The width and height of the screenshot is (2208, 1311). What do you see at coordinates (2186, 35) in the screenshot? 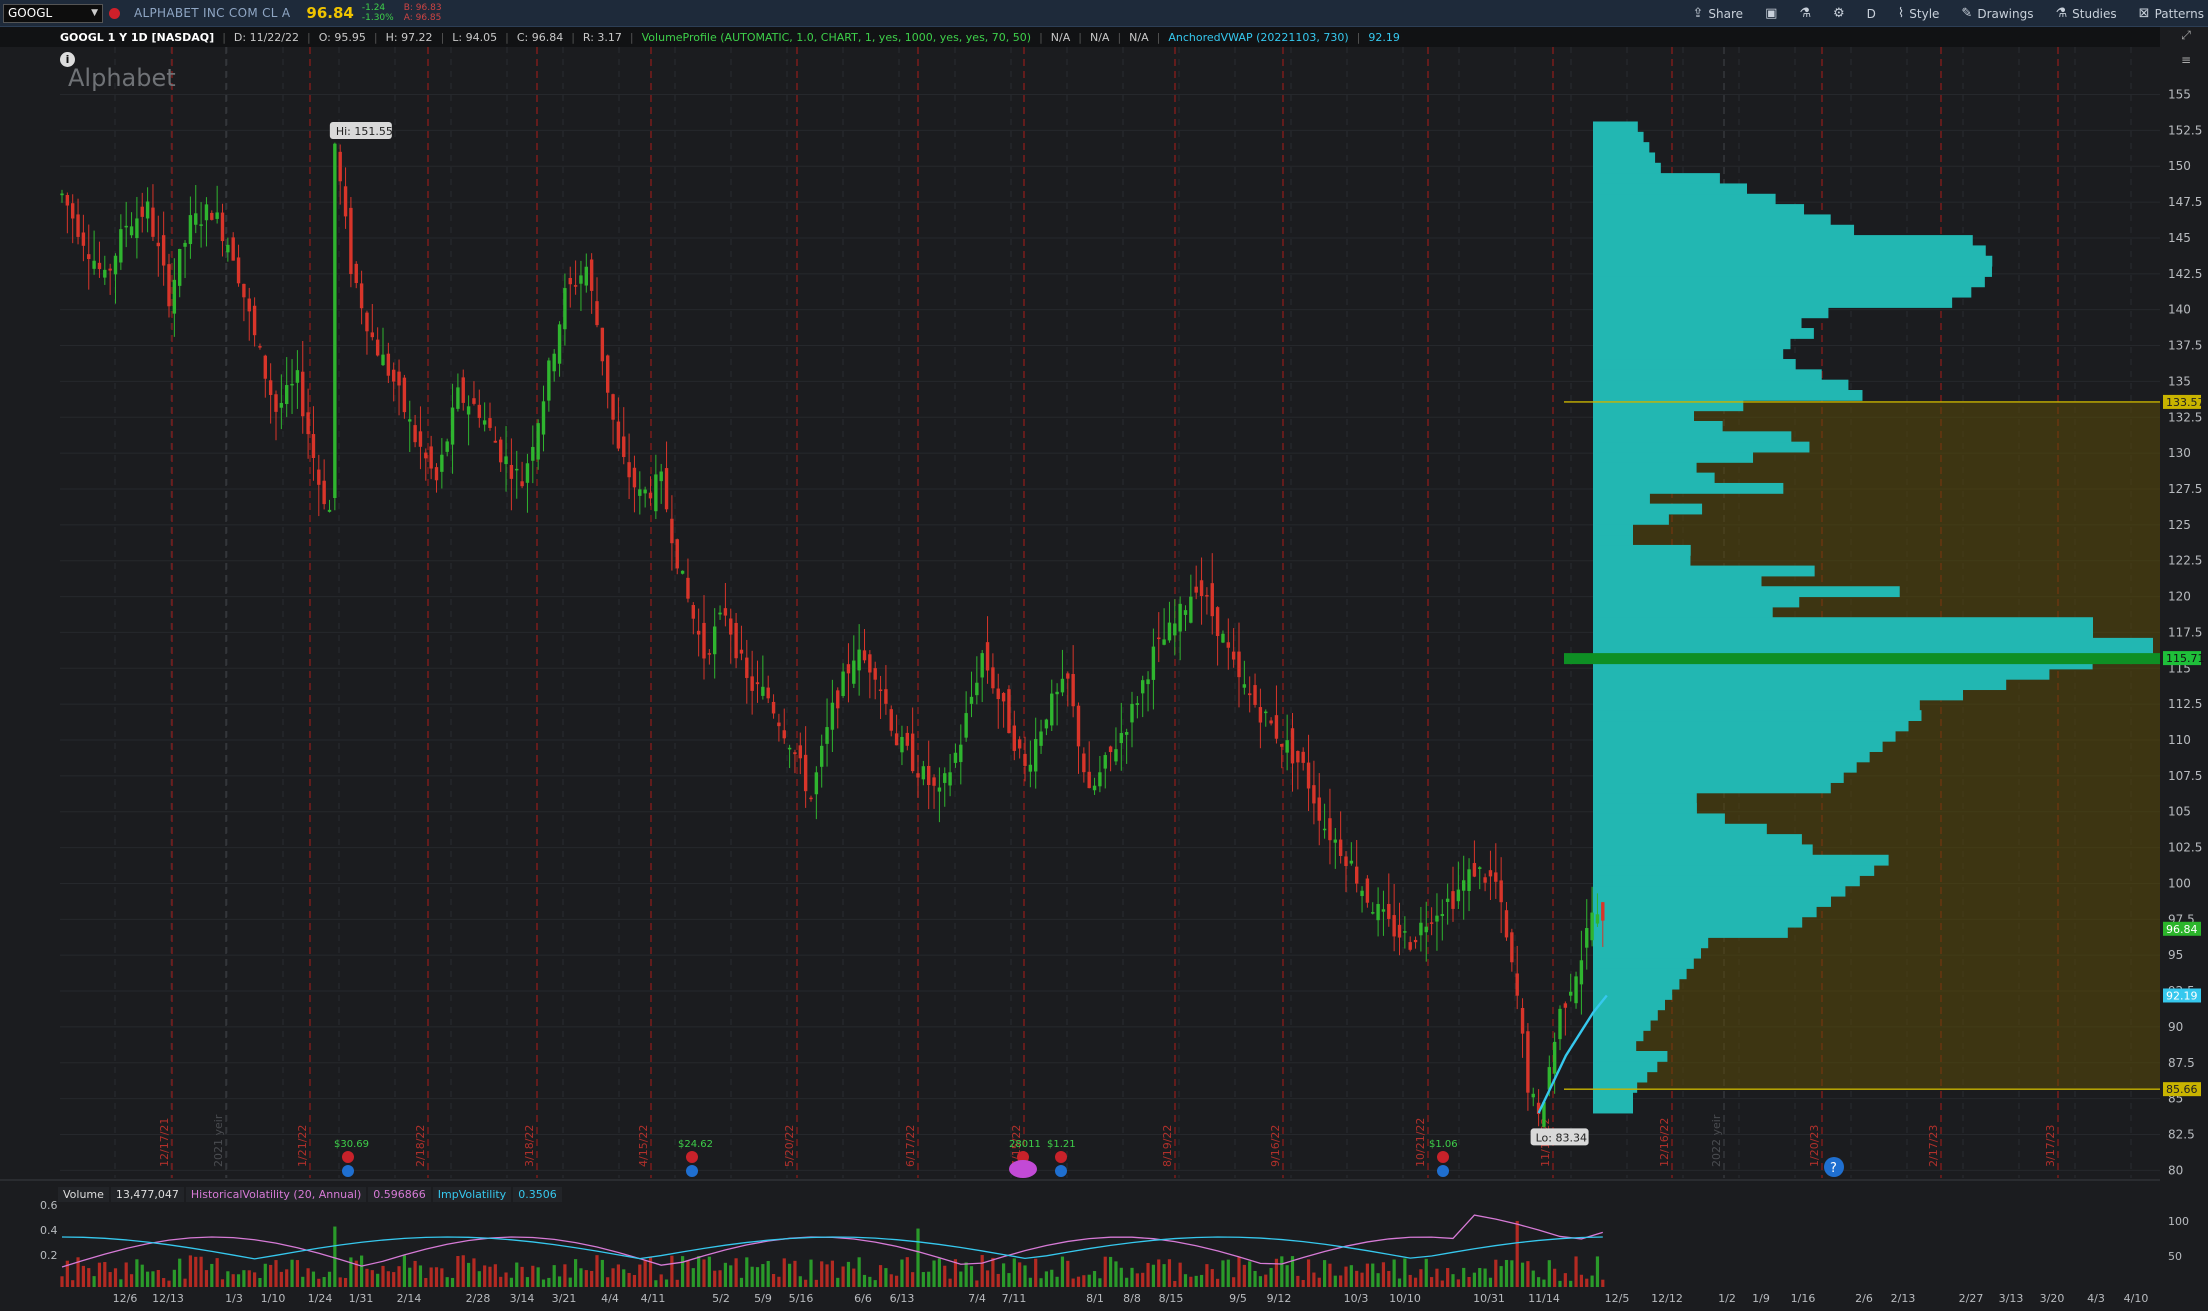
I see `expand-icon: ⤢` at bounding box center [2186, 35].